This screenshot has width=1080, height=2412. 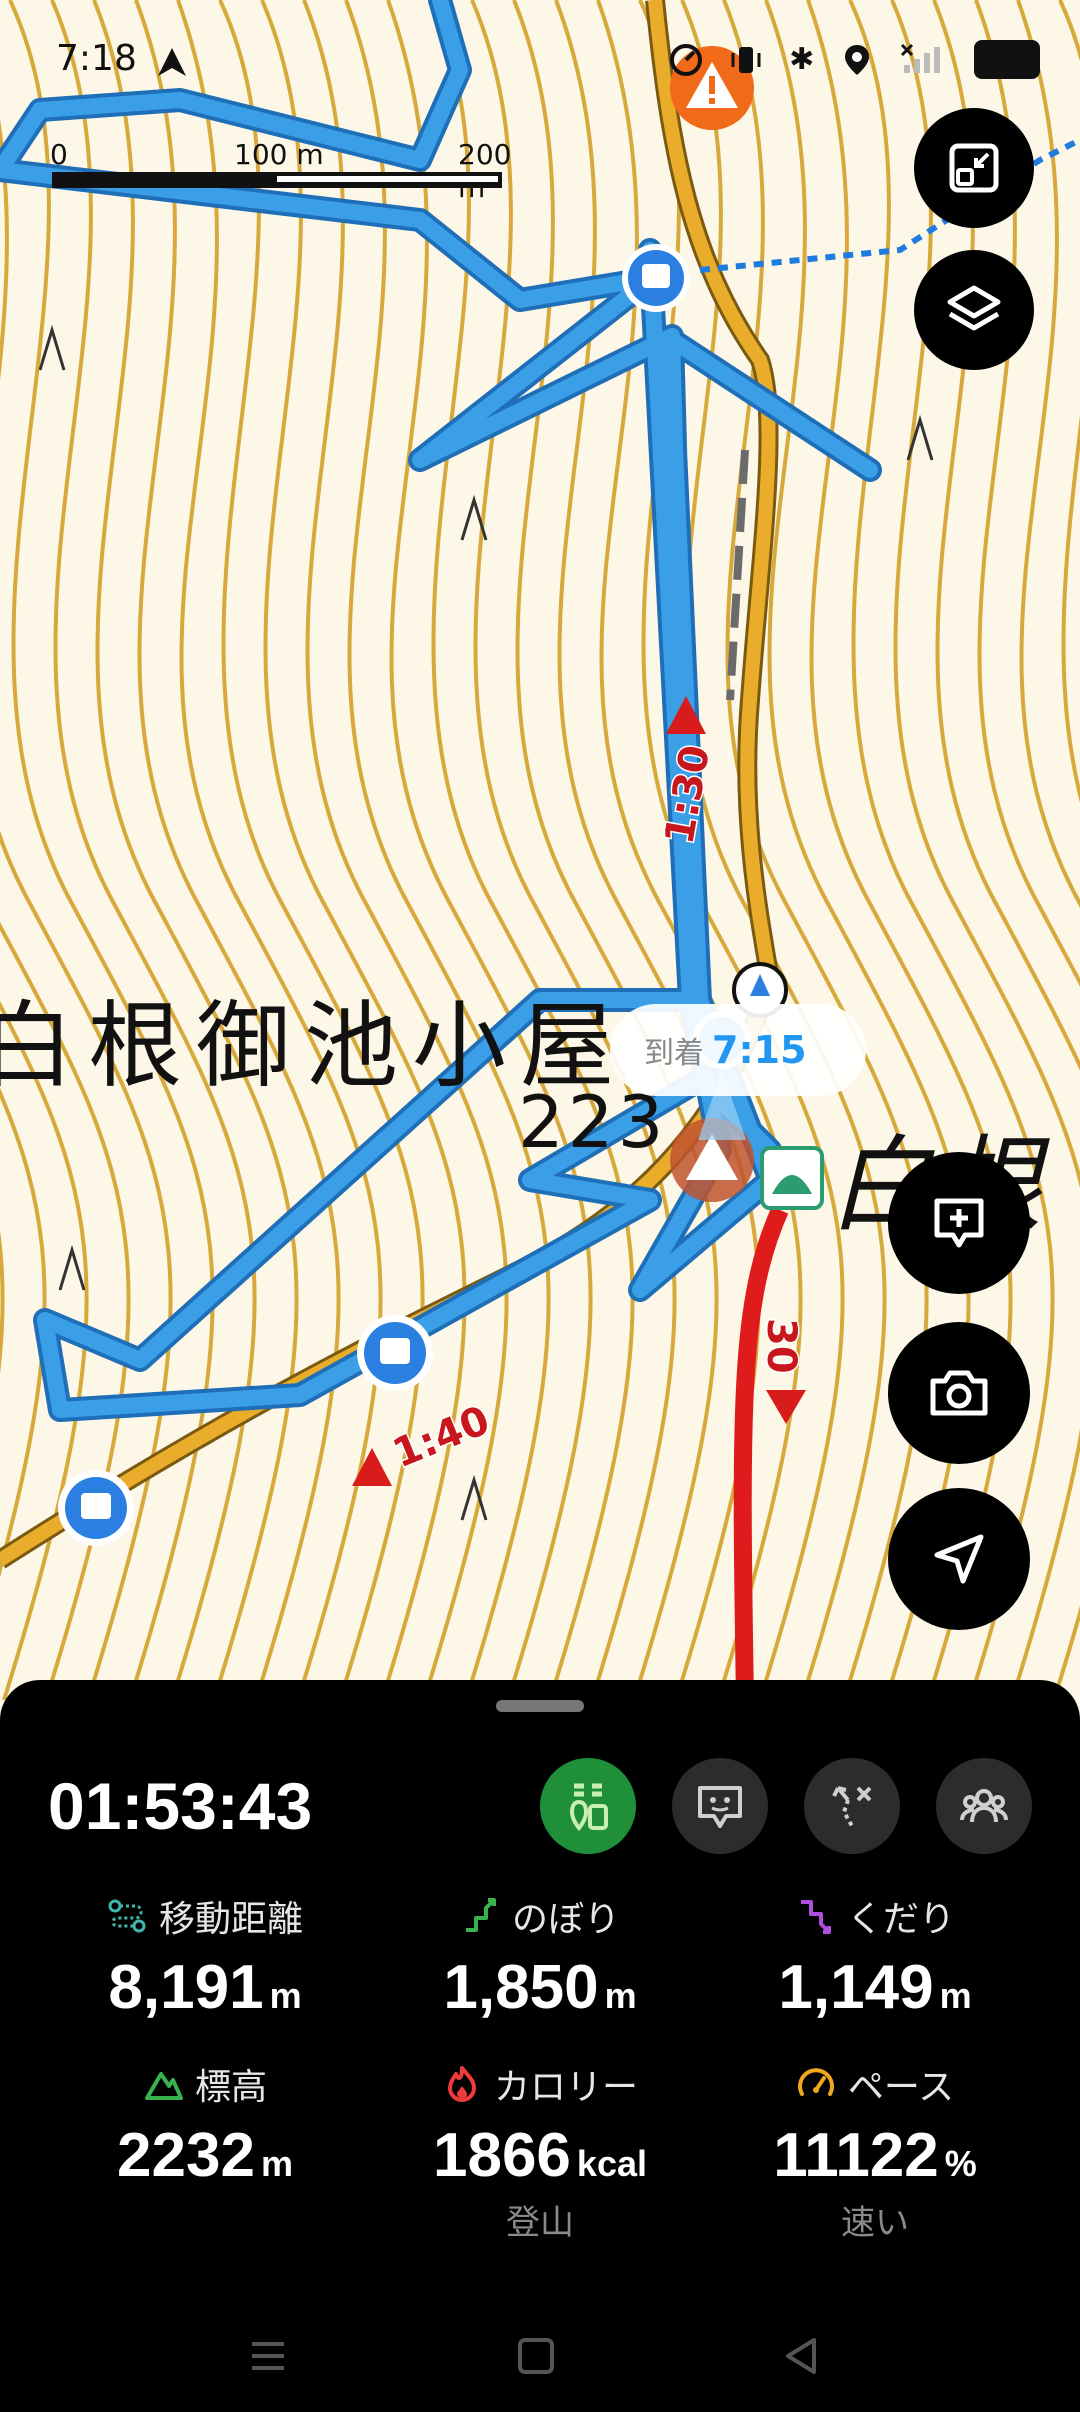 I want to click on calorie-icon, so click(x=461, y=2084).